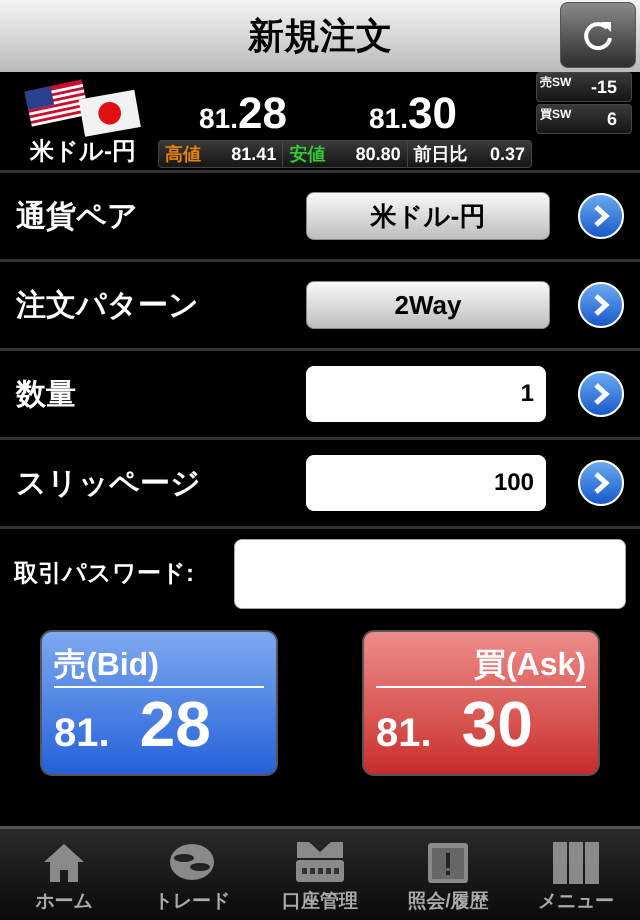  What do you see at coordinates (428, 216) in the screenshot?
I see `select-button: 米ドル-円` at bounding box center [428, 216].